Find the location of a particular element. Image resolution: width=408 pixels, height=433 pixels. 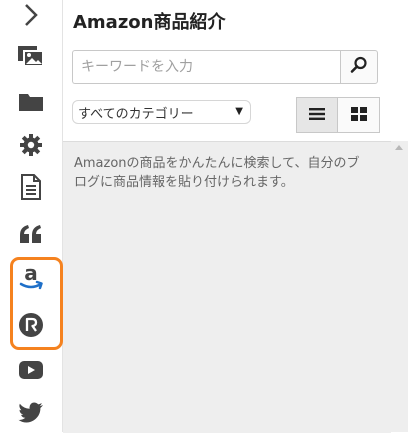

grid-icon is located at coordinates (358, 115).